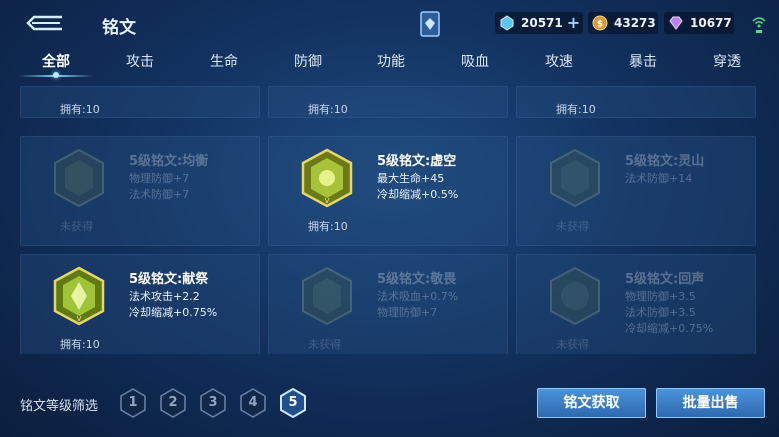  I want to click on category-tabs: 全部 攻击 生命 防御 功能 吸血 攻速 暴击 穿透, so click(389, 65).